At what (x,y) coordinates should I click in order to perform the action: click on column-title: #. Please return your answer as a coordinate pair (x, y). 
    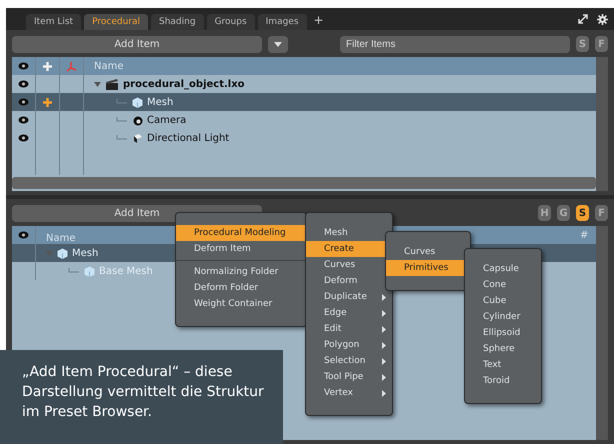
    Looking at the image, I should click on (584, 235).